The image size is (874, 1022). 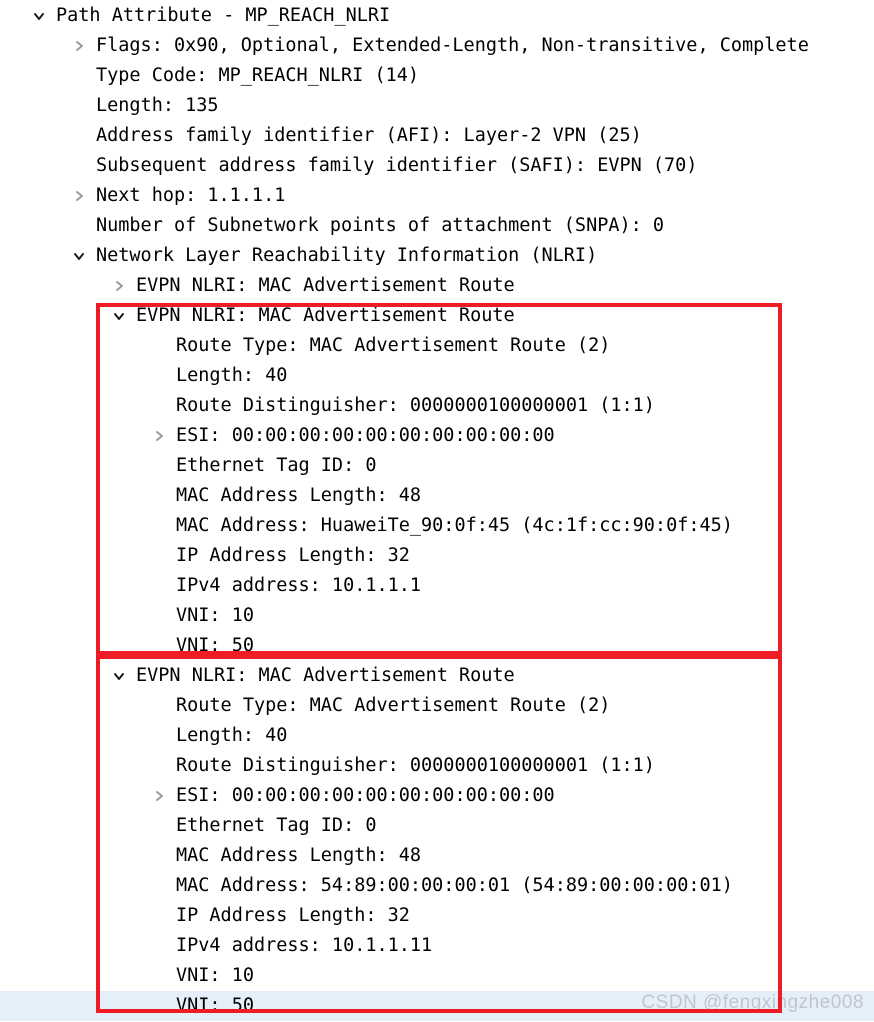 What do you see at coordinates (437, 856) in the screenshot?
I see `row-mac-address-length-3: MAC Address Length: 48` at bounding box center [437, 856].